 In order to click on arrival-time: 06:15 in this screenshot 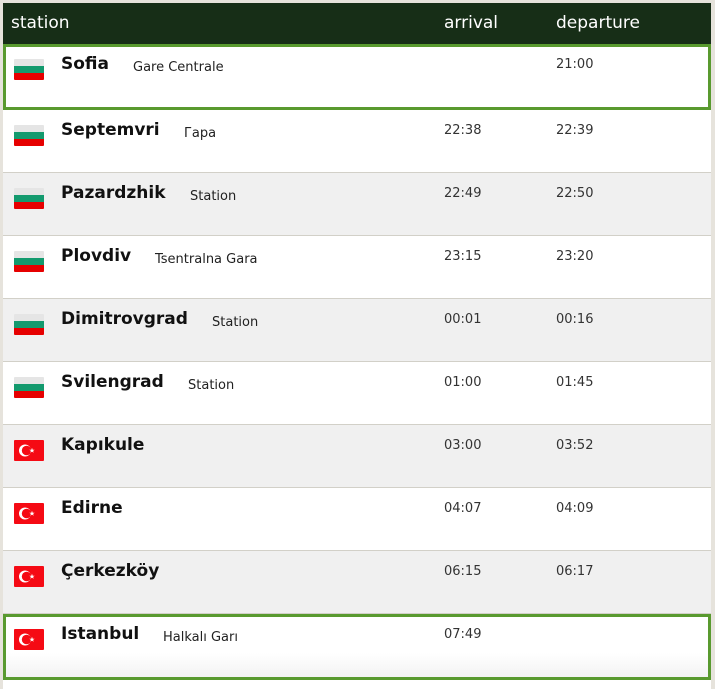, I will do `click(463, 571)`.